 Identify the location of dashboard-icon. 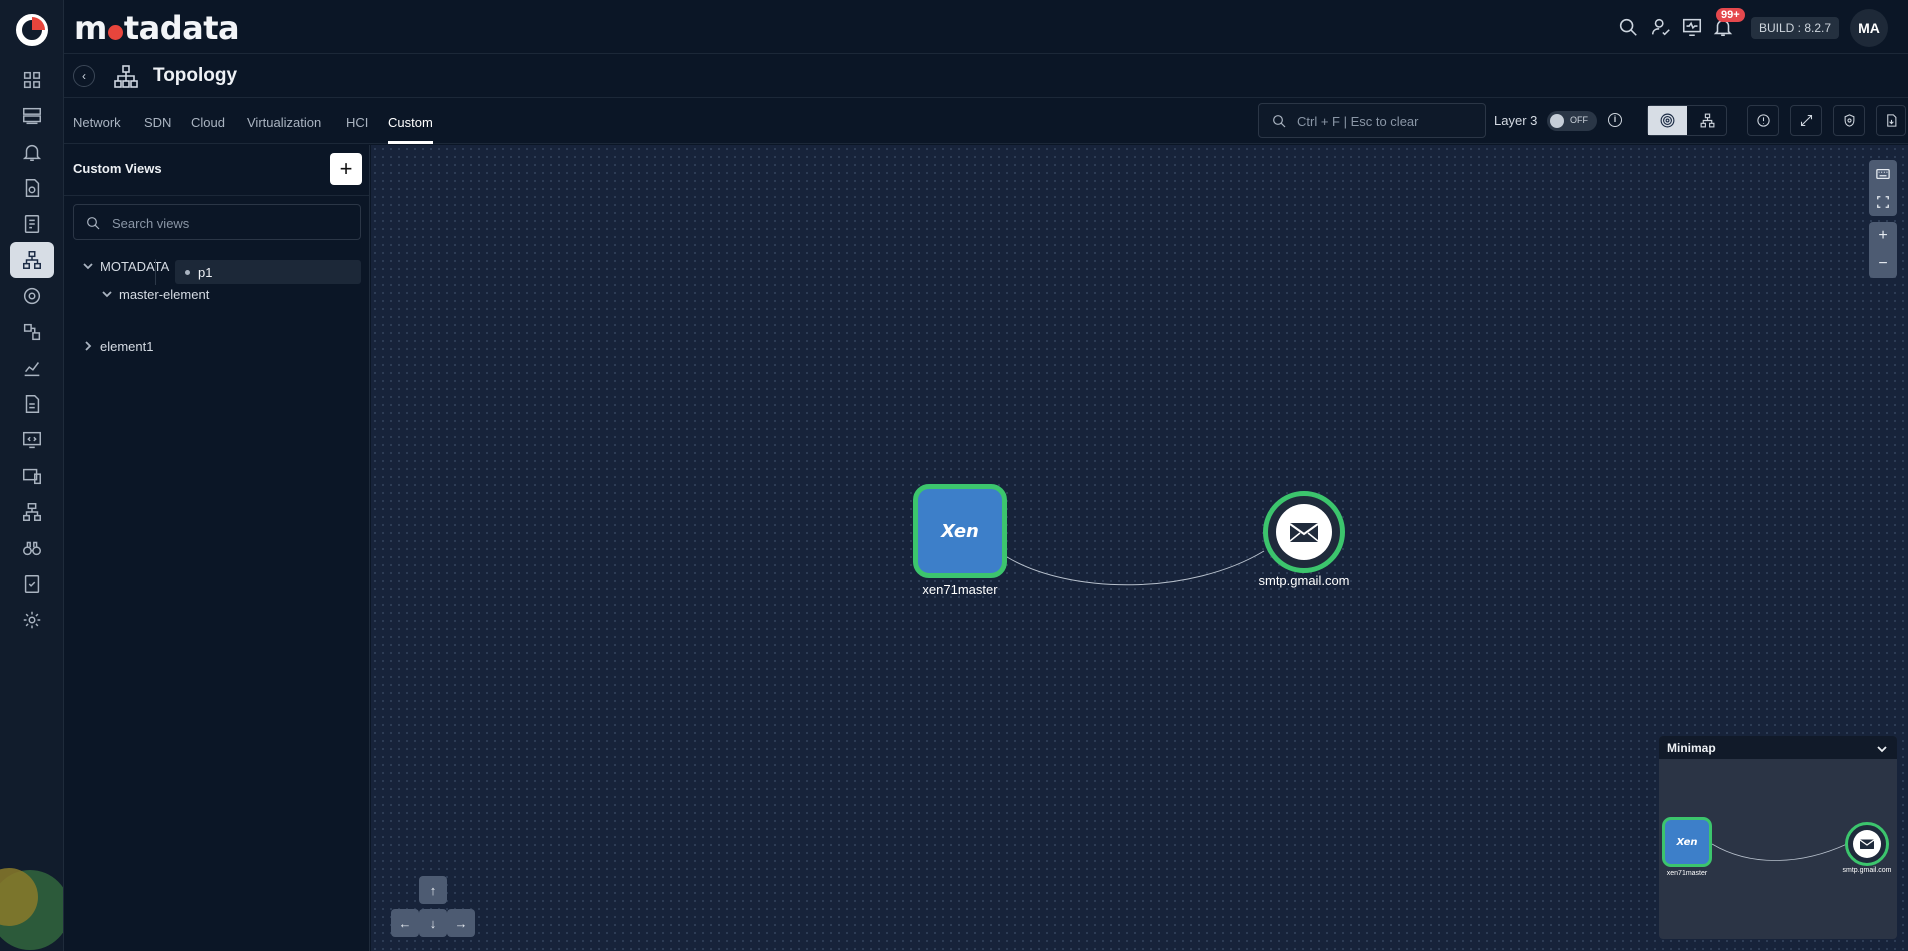
(32, 80).